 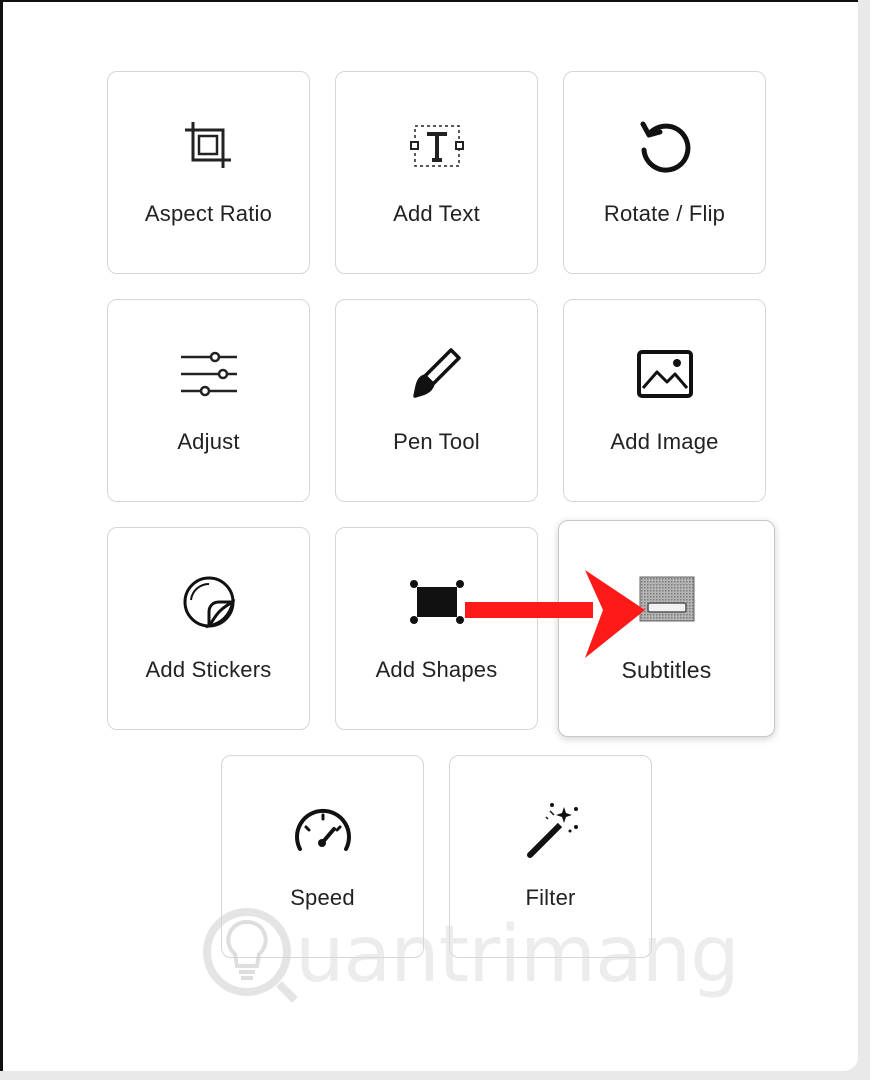 I want to click on tool-label: Add Stickers, so click(x=208, y=669).